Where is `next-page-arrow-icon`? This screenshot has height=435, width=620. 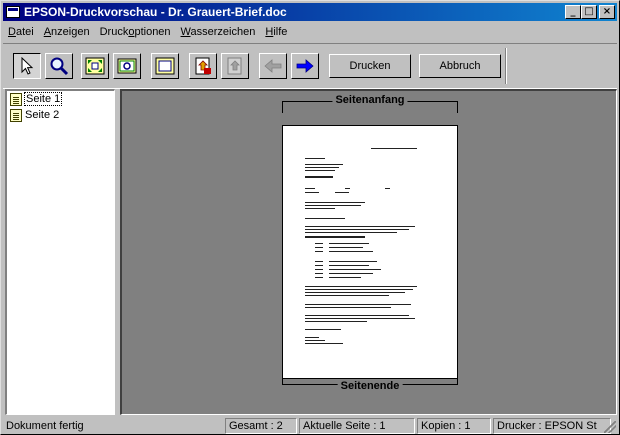 next-page-arrow-icon is located at coordinates (305, 66).